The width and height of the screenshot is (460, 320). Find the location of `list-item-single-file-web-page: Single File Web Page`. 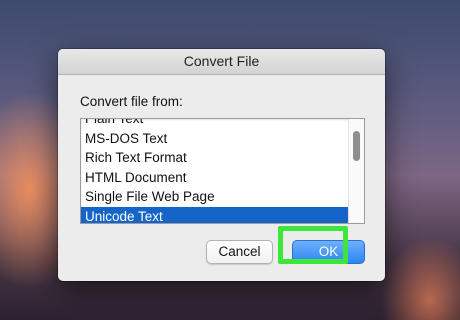

list-item-single-file-web-page: Single File Web Page is located at coordinates (215, 197).